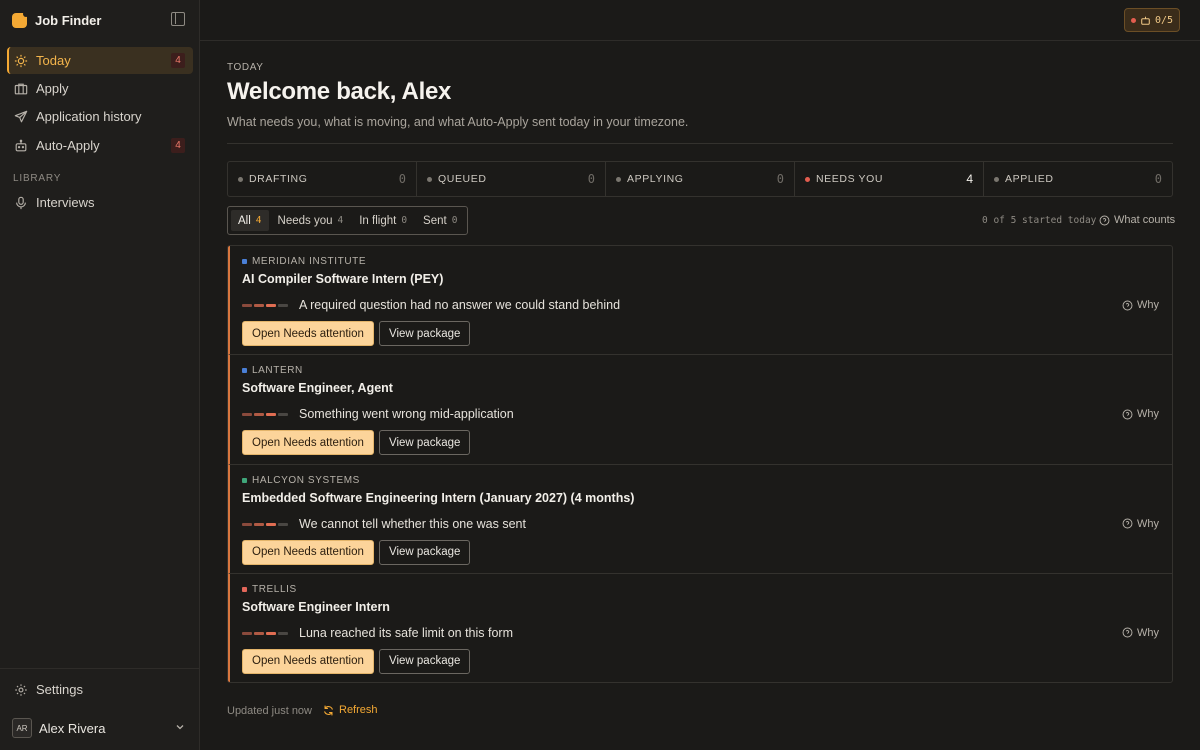 Image resolution: width=1200 pixels, height=750 pixels. What do you see at coordinates (178, 19) in the screenshot?
I see `sidebar-toggle-icon` at bounding box center [178, 19].